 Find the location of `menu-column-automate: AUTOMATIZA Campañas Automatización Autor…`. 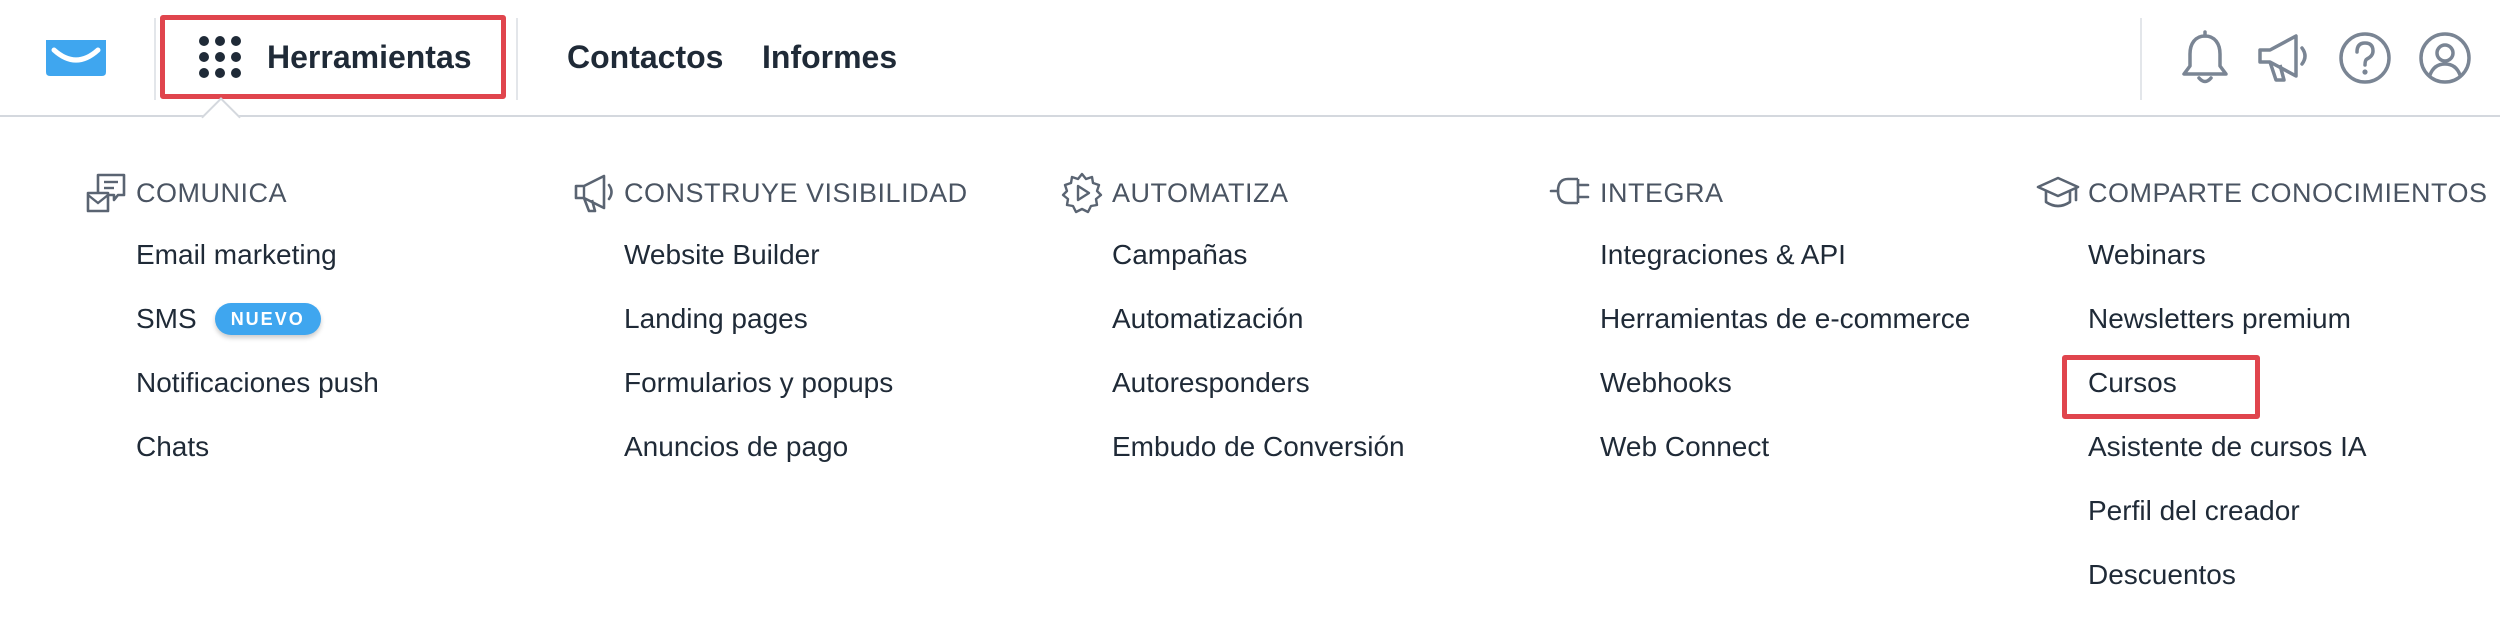

menu-column-automate: AUTOMATIZA Campañas Automatización Autor… is located at coordinates (1232, 329).